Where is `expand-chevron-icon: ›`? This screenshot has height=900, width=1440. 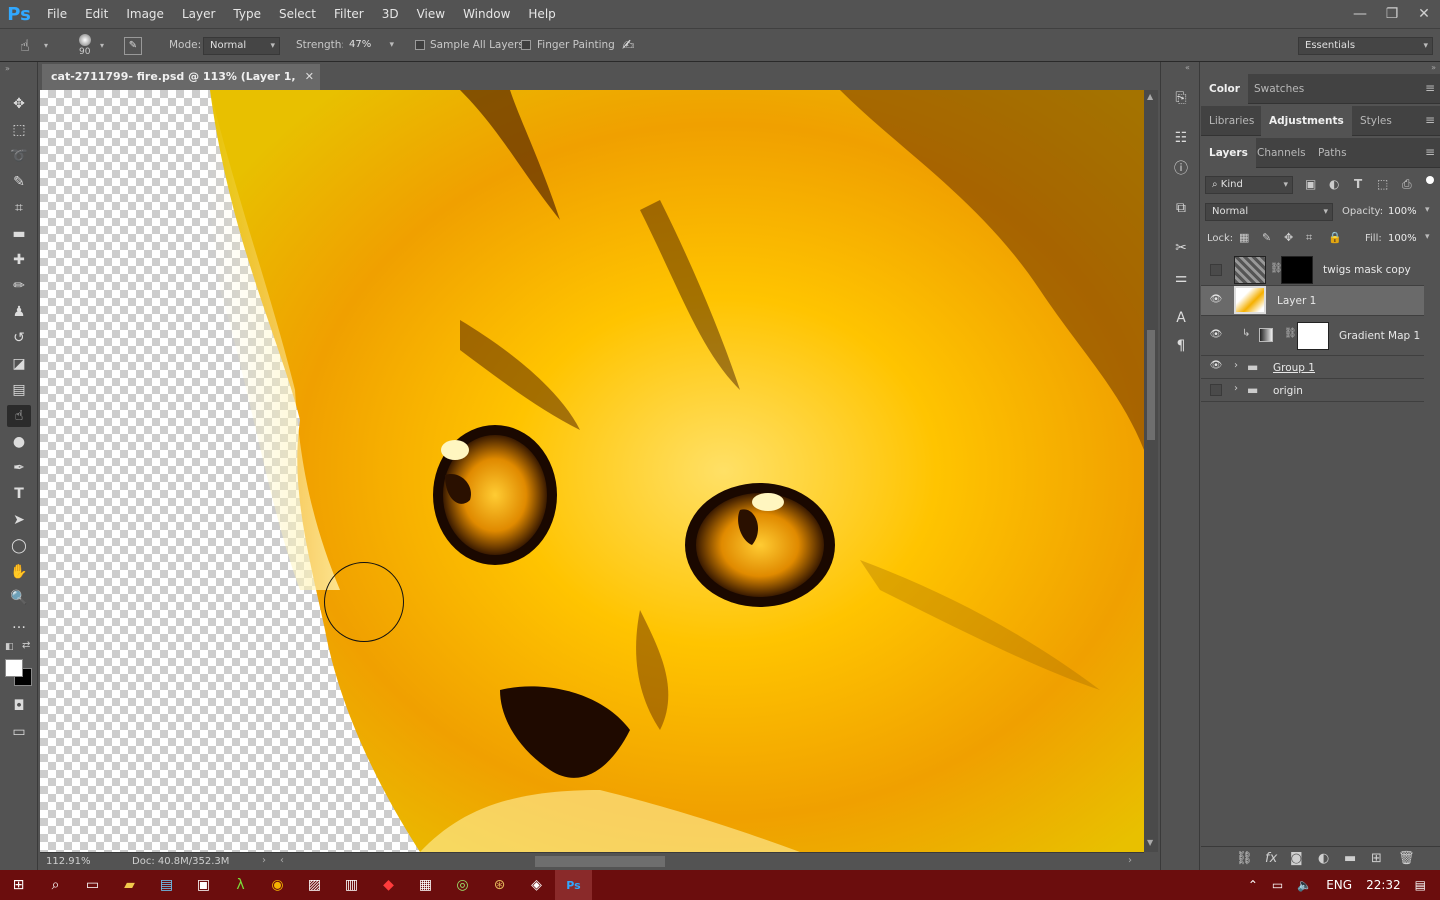 expand-chevron-icon: › is located at coordinates (1236, 365).